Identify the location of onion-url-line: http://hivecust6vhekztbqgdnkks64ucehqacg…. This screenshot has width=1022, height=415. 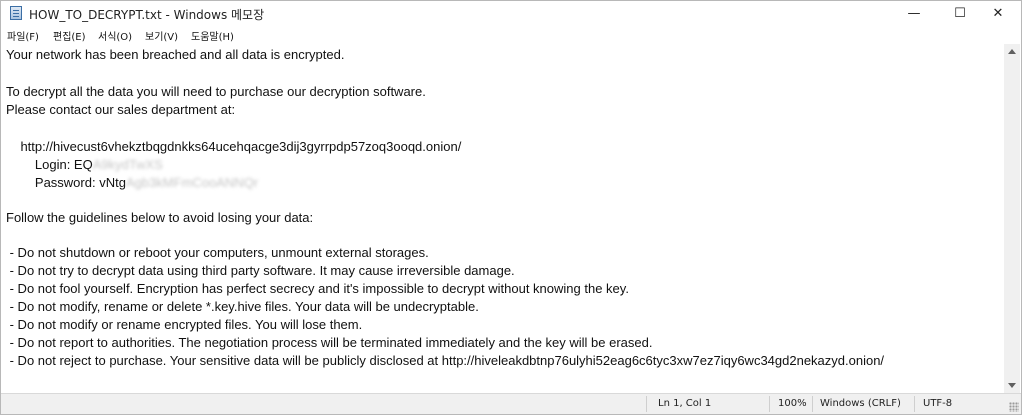
(234, 146).